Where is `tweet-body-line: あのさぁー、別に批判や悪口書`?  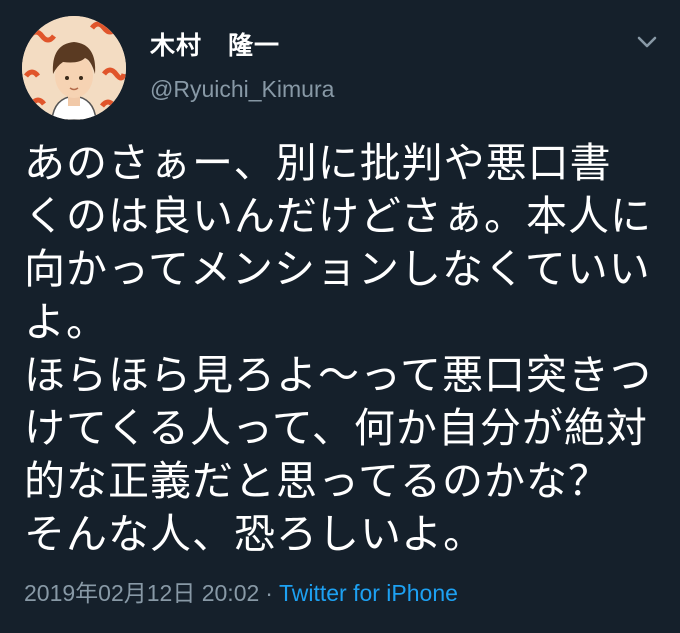
tweet-body-line: あのさぁー、別に批判や悪口書 is located at coordinates (318, 163).